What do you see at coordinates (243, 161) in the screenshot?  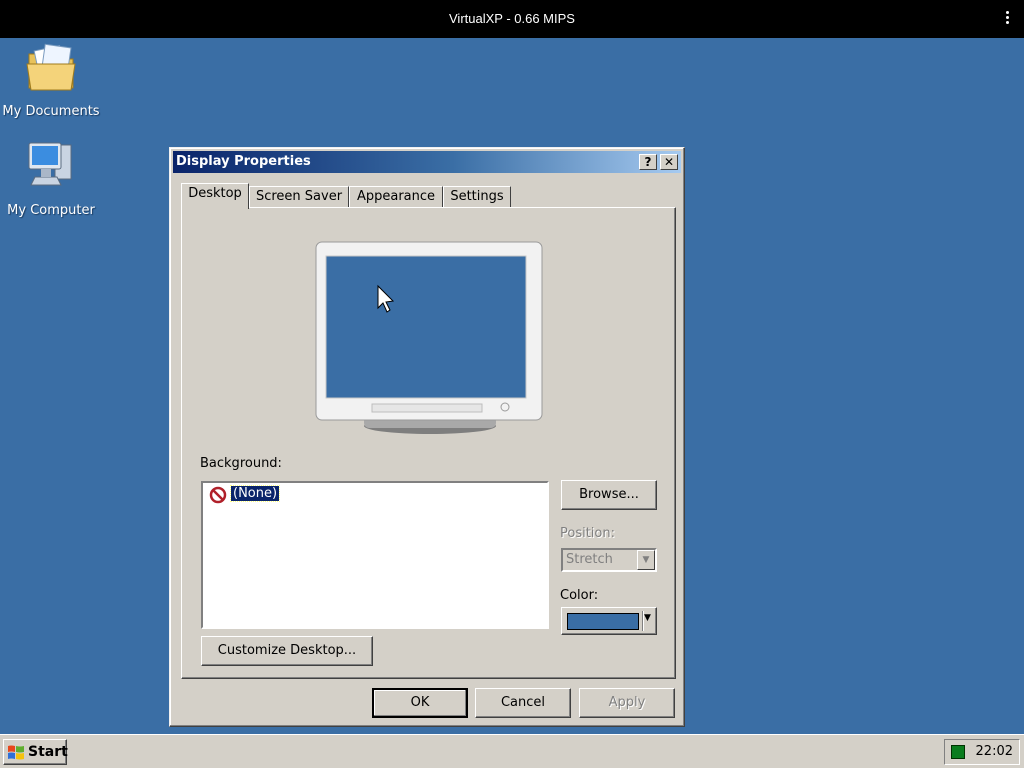 I see `dialog-title: Display Properties` at bounding box center [243, 161].